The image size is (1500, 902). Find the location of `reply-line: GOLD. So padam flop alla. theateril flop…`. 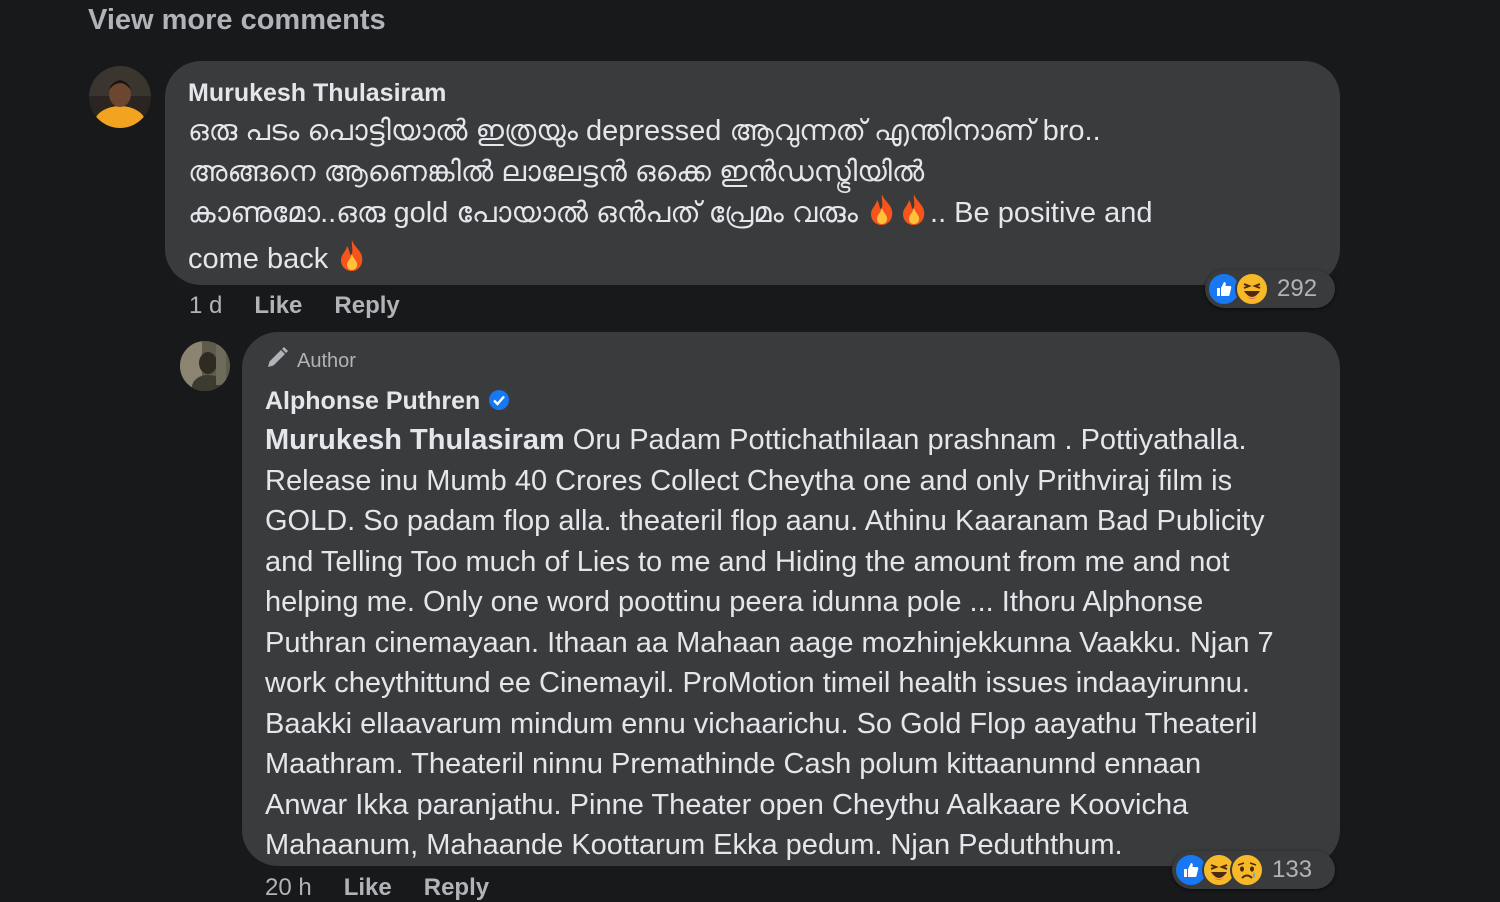

reply-line: GOLD. So padam flop alla. theateril flop… is located at coordinates (765, 521).